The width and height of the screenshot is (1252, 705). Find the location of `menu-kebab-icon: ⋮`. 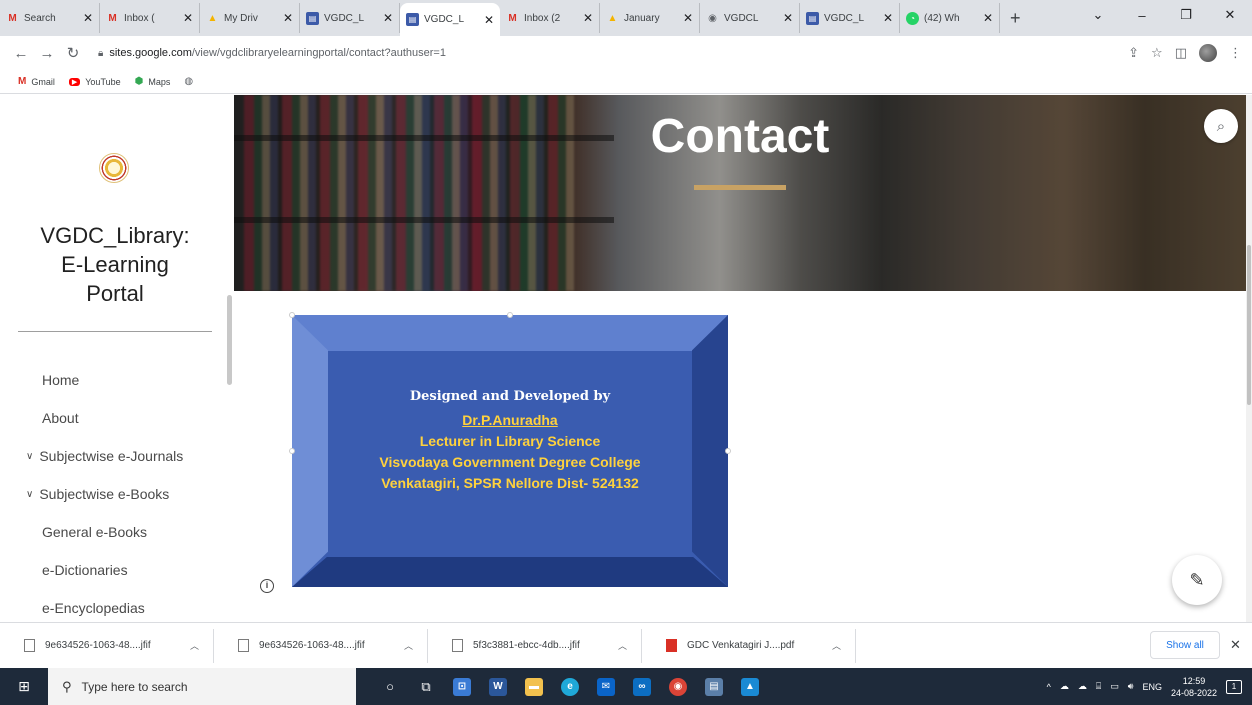

menu-kebab-icon: ⋮ is located at coordinates (1235, 53).